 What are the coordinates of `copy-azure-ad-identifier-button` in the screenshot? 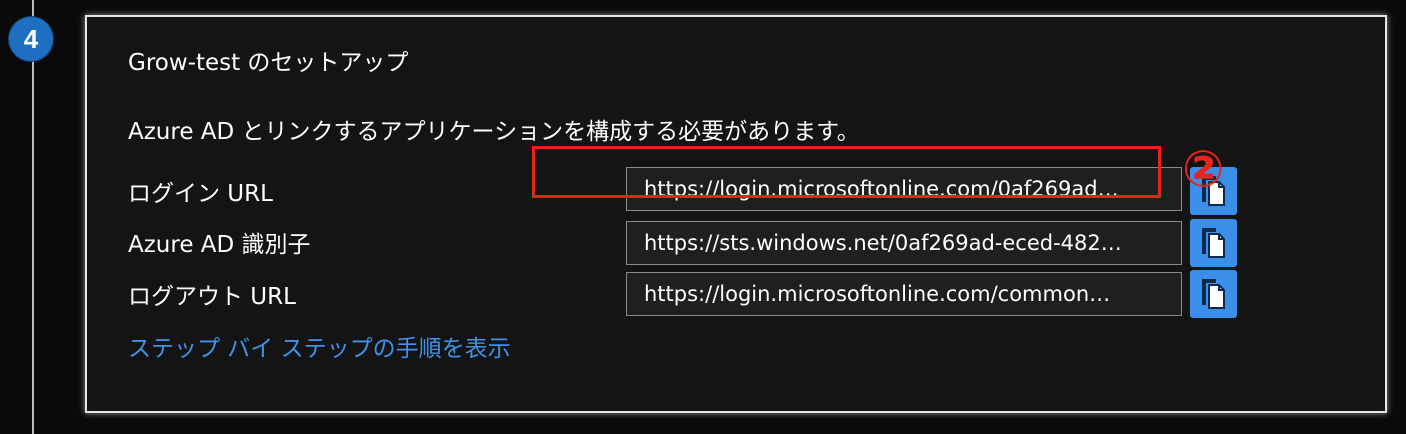 It's located at (1213, 243).